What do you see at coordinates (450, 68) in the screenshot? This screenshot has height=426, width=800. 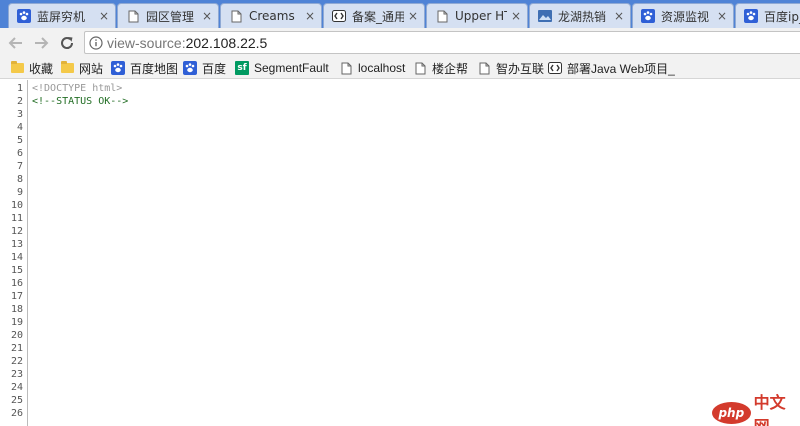 I see `bookmark-label: 楼企帮` at bounding box center [450, 68].